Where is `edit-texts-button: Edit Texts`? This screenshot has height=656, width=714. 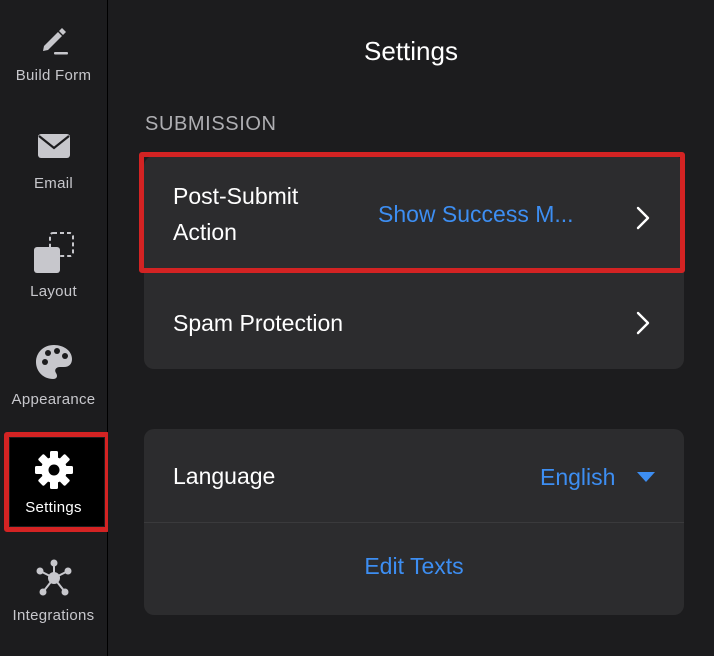 edit-texts-button: Edit Texts is located at coordinates (414, 566).